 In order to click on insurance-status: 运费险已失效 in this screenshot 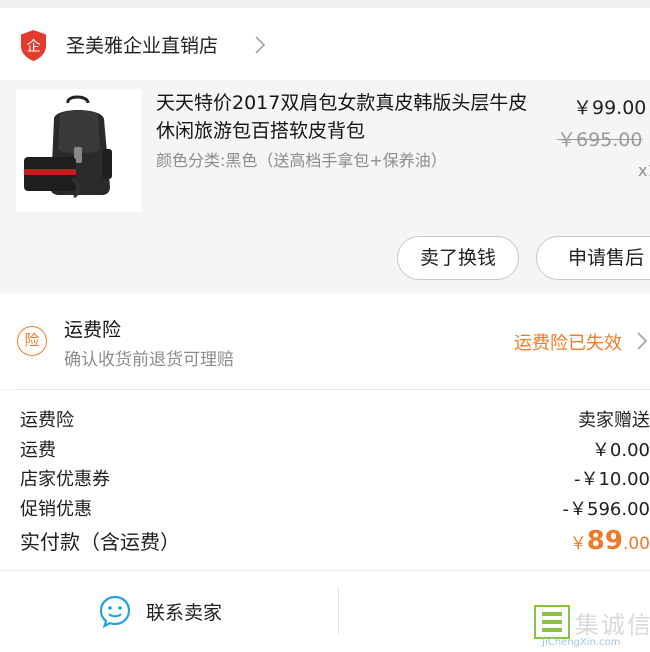, I will do `click(568, 342)`.